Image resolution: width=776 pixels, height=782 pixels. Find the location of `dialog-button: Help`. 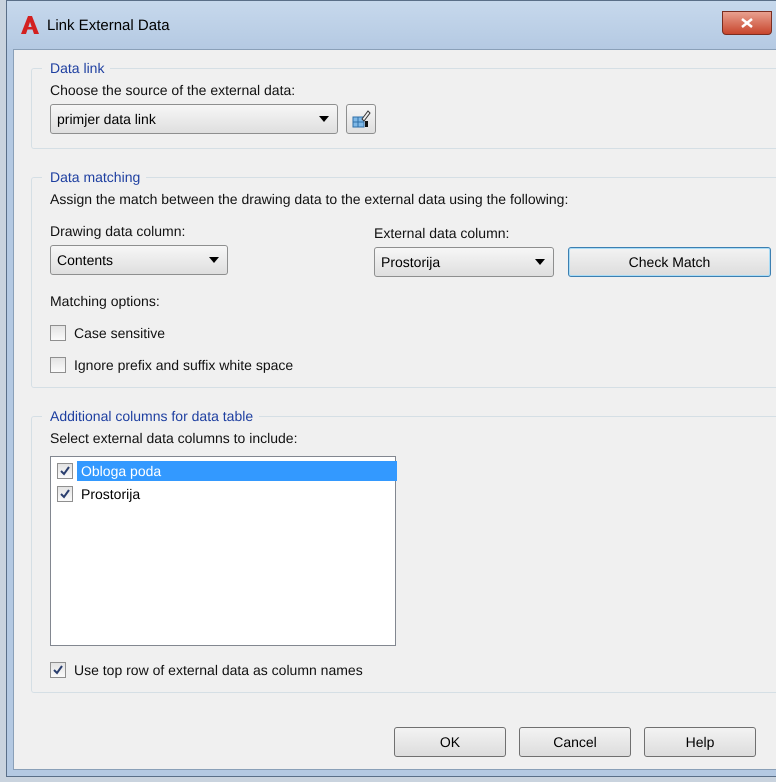

dialog-button: Help is located at coordinates (700, 742).